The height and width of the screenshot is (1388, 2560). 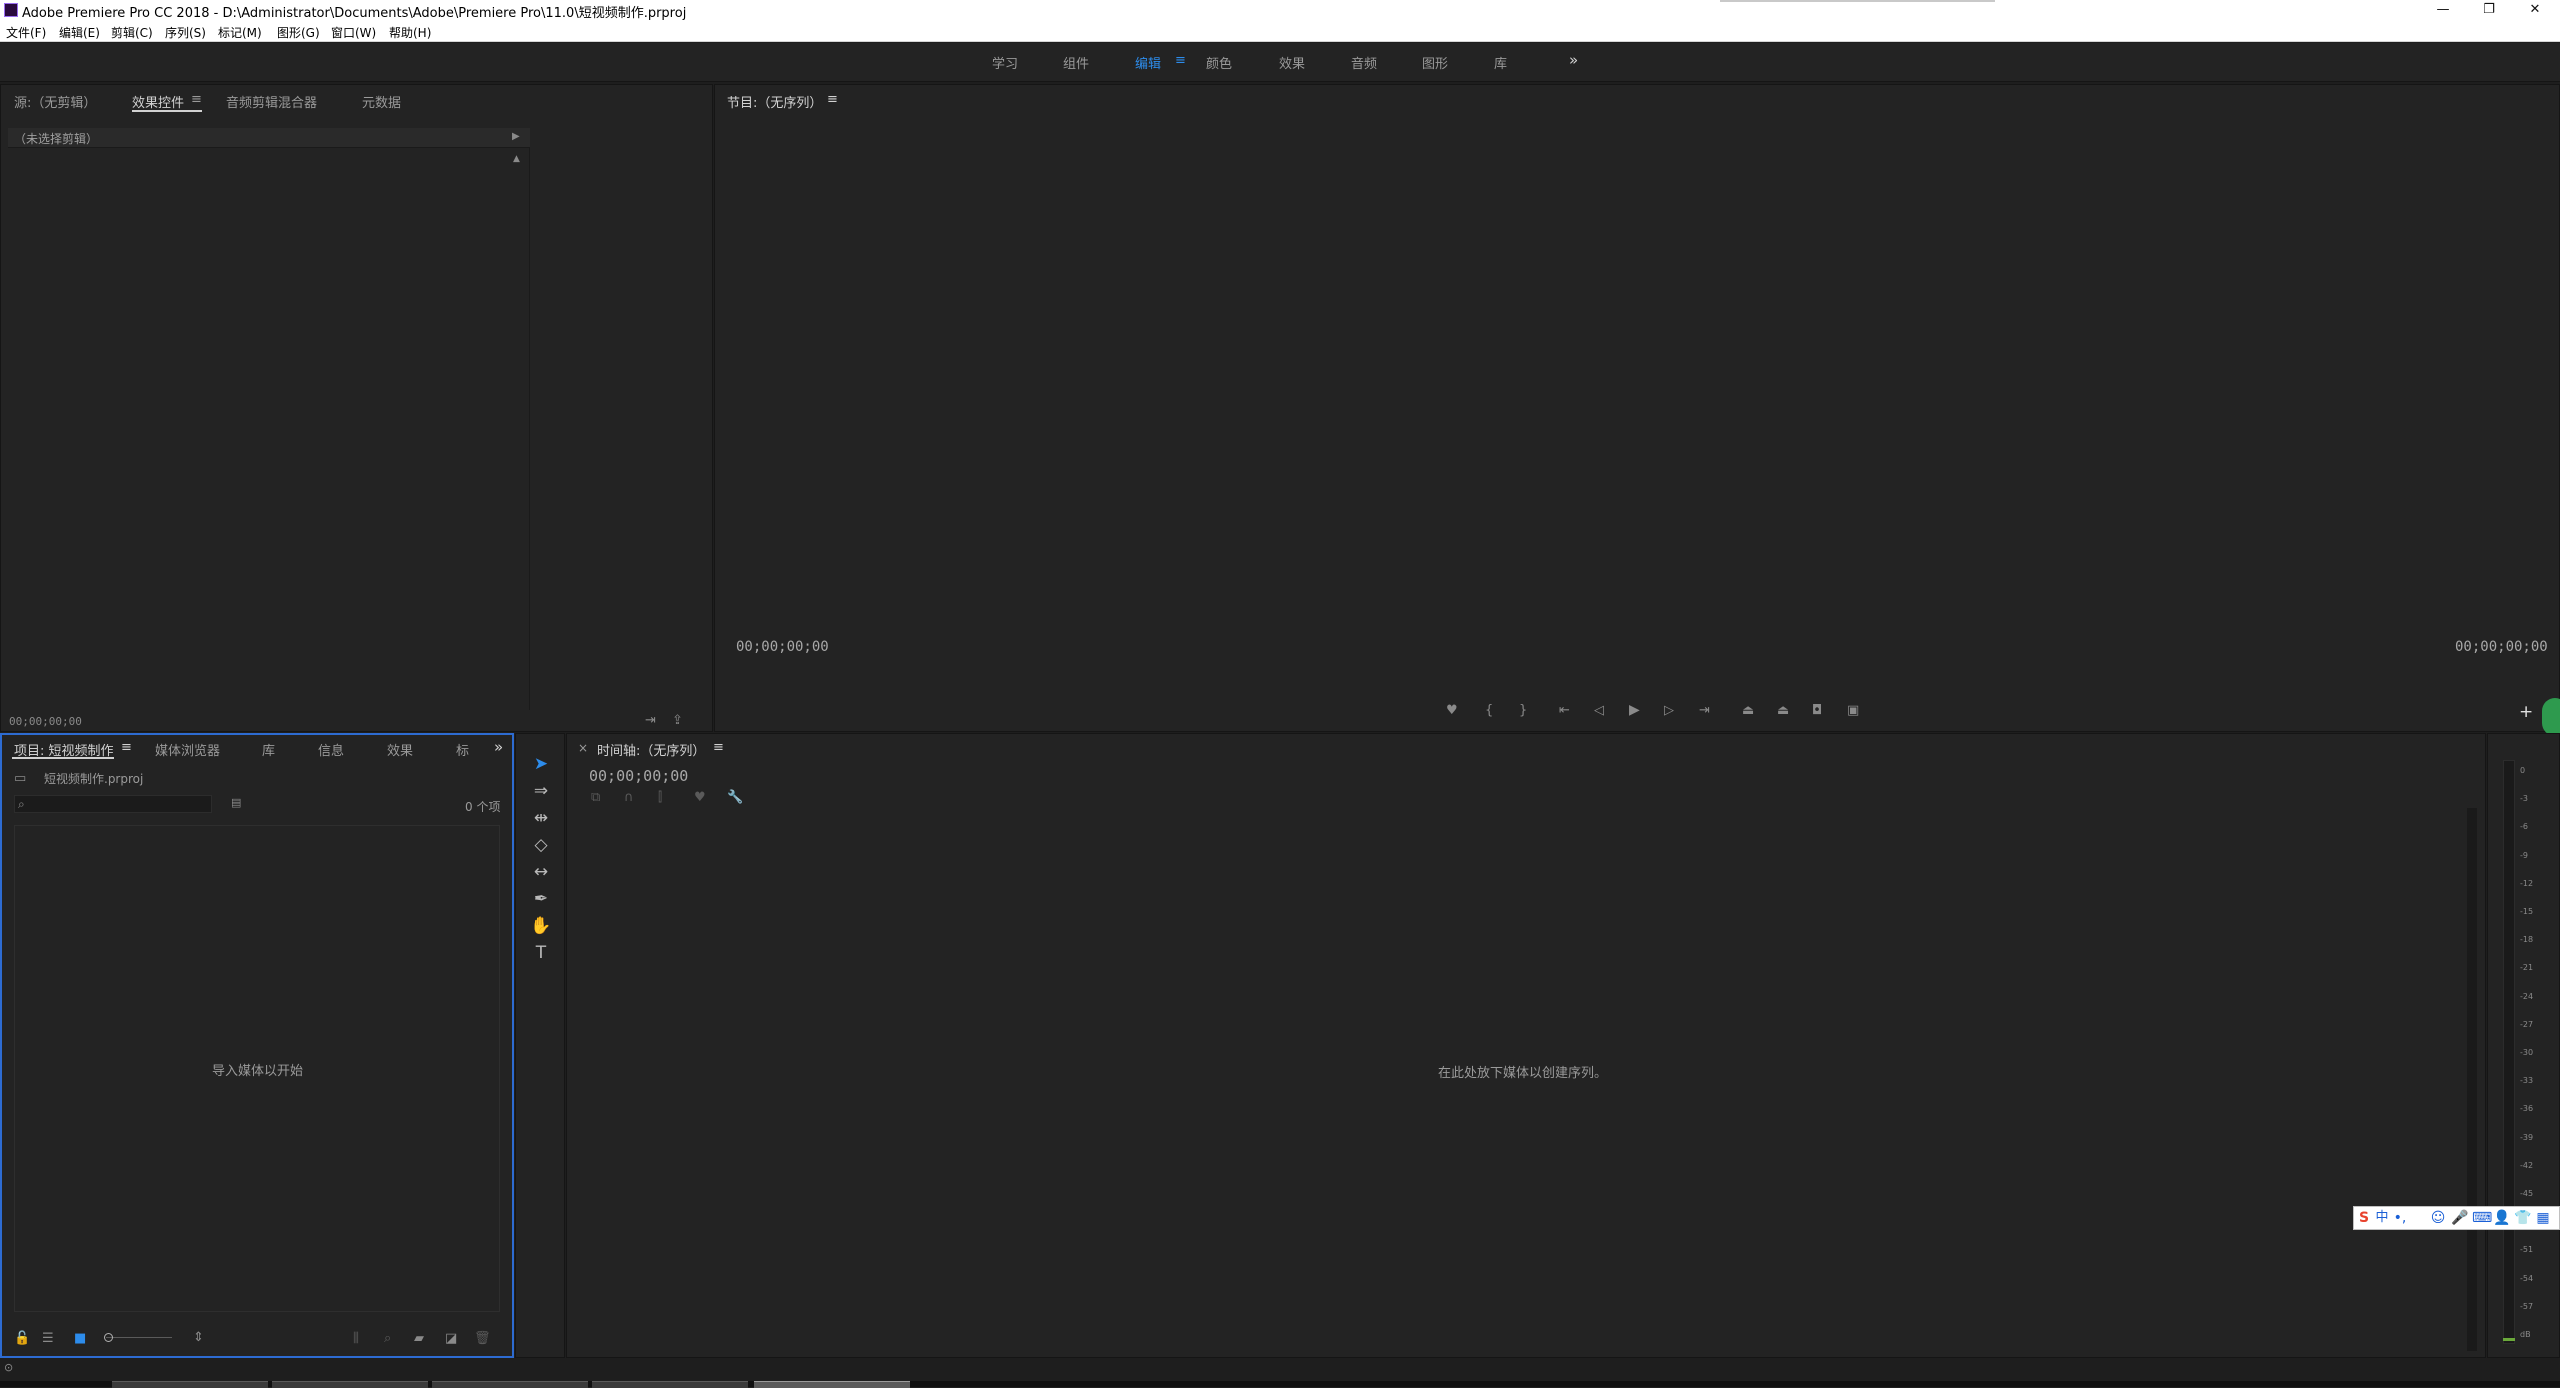 What do you see at coordinates (356, 1338) in the screenshot?
I see `automate-to-sequence-icon: ⫼` at bounding box center [356, 1338].